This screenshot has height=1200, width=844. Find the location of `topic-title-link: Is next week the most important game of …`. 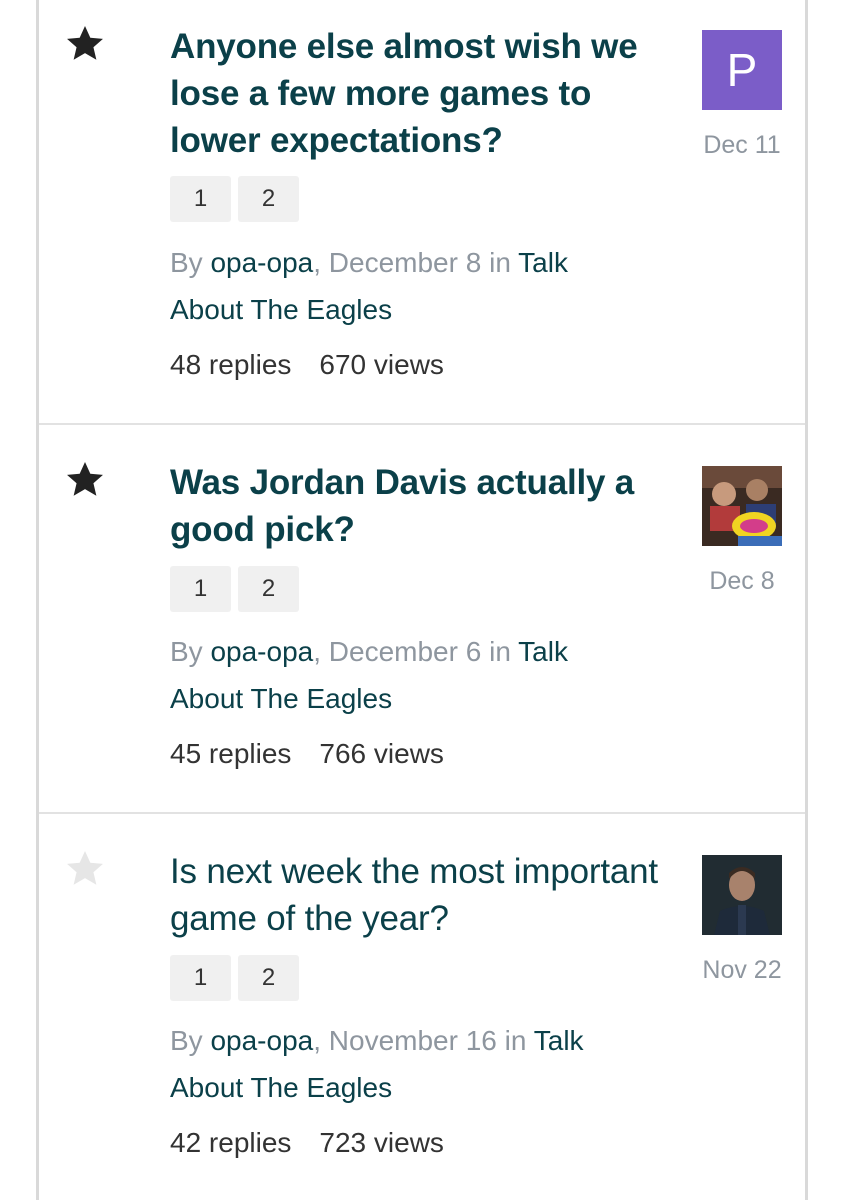

topic-title-link: Is next week the most important game of … is located at coordinates (415, 895).